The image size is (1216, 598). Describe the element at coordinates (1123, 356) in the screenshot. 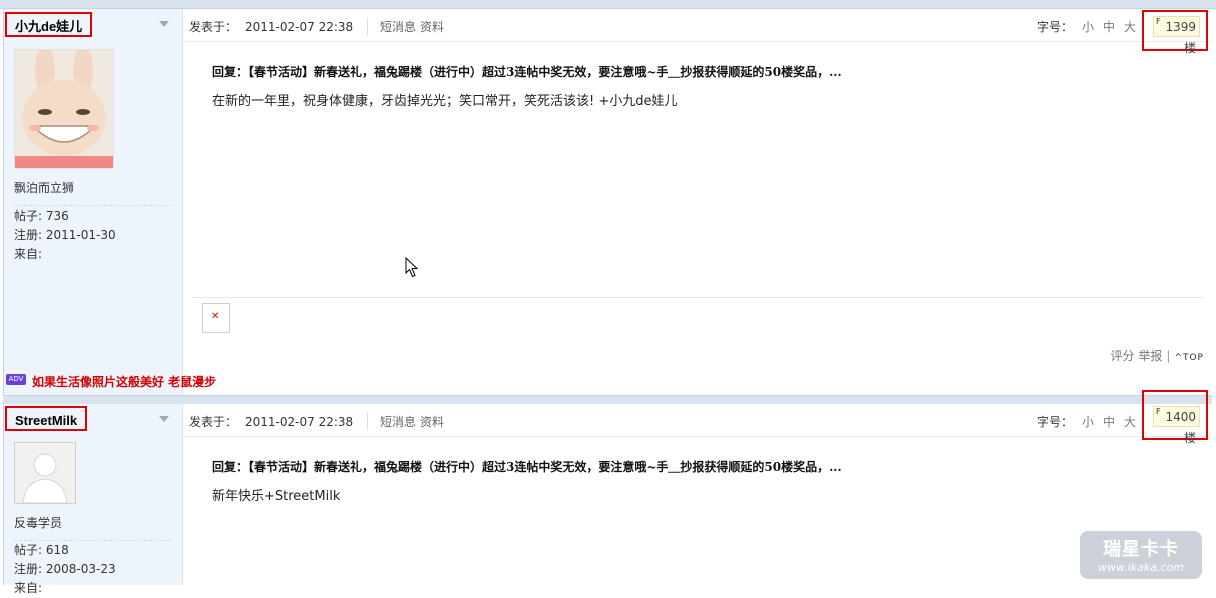

I see `rate-link: 评分` at that location.